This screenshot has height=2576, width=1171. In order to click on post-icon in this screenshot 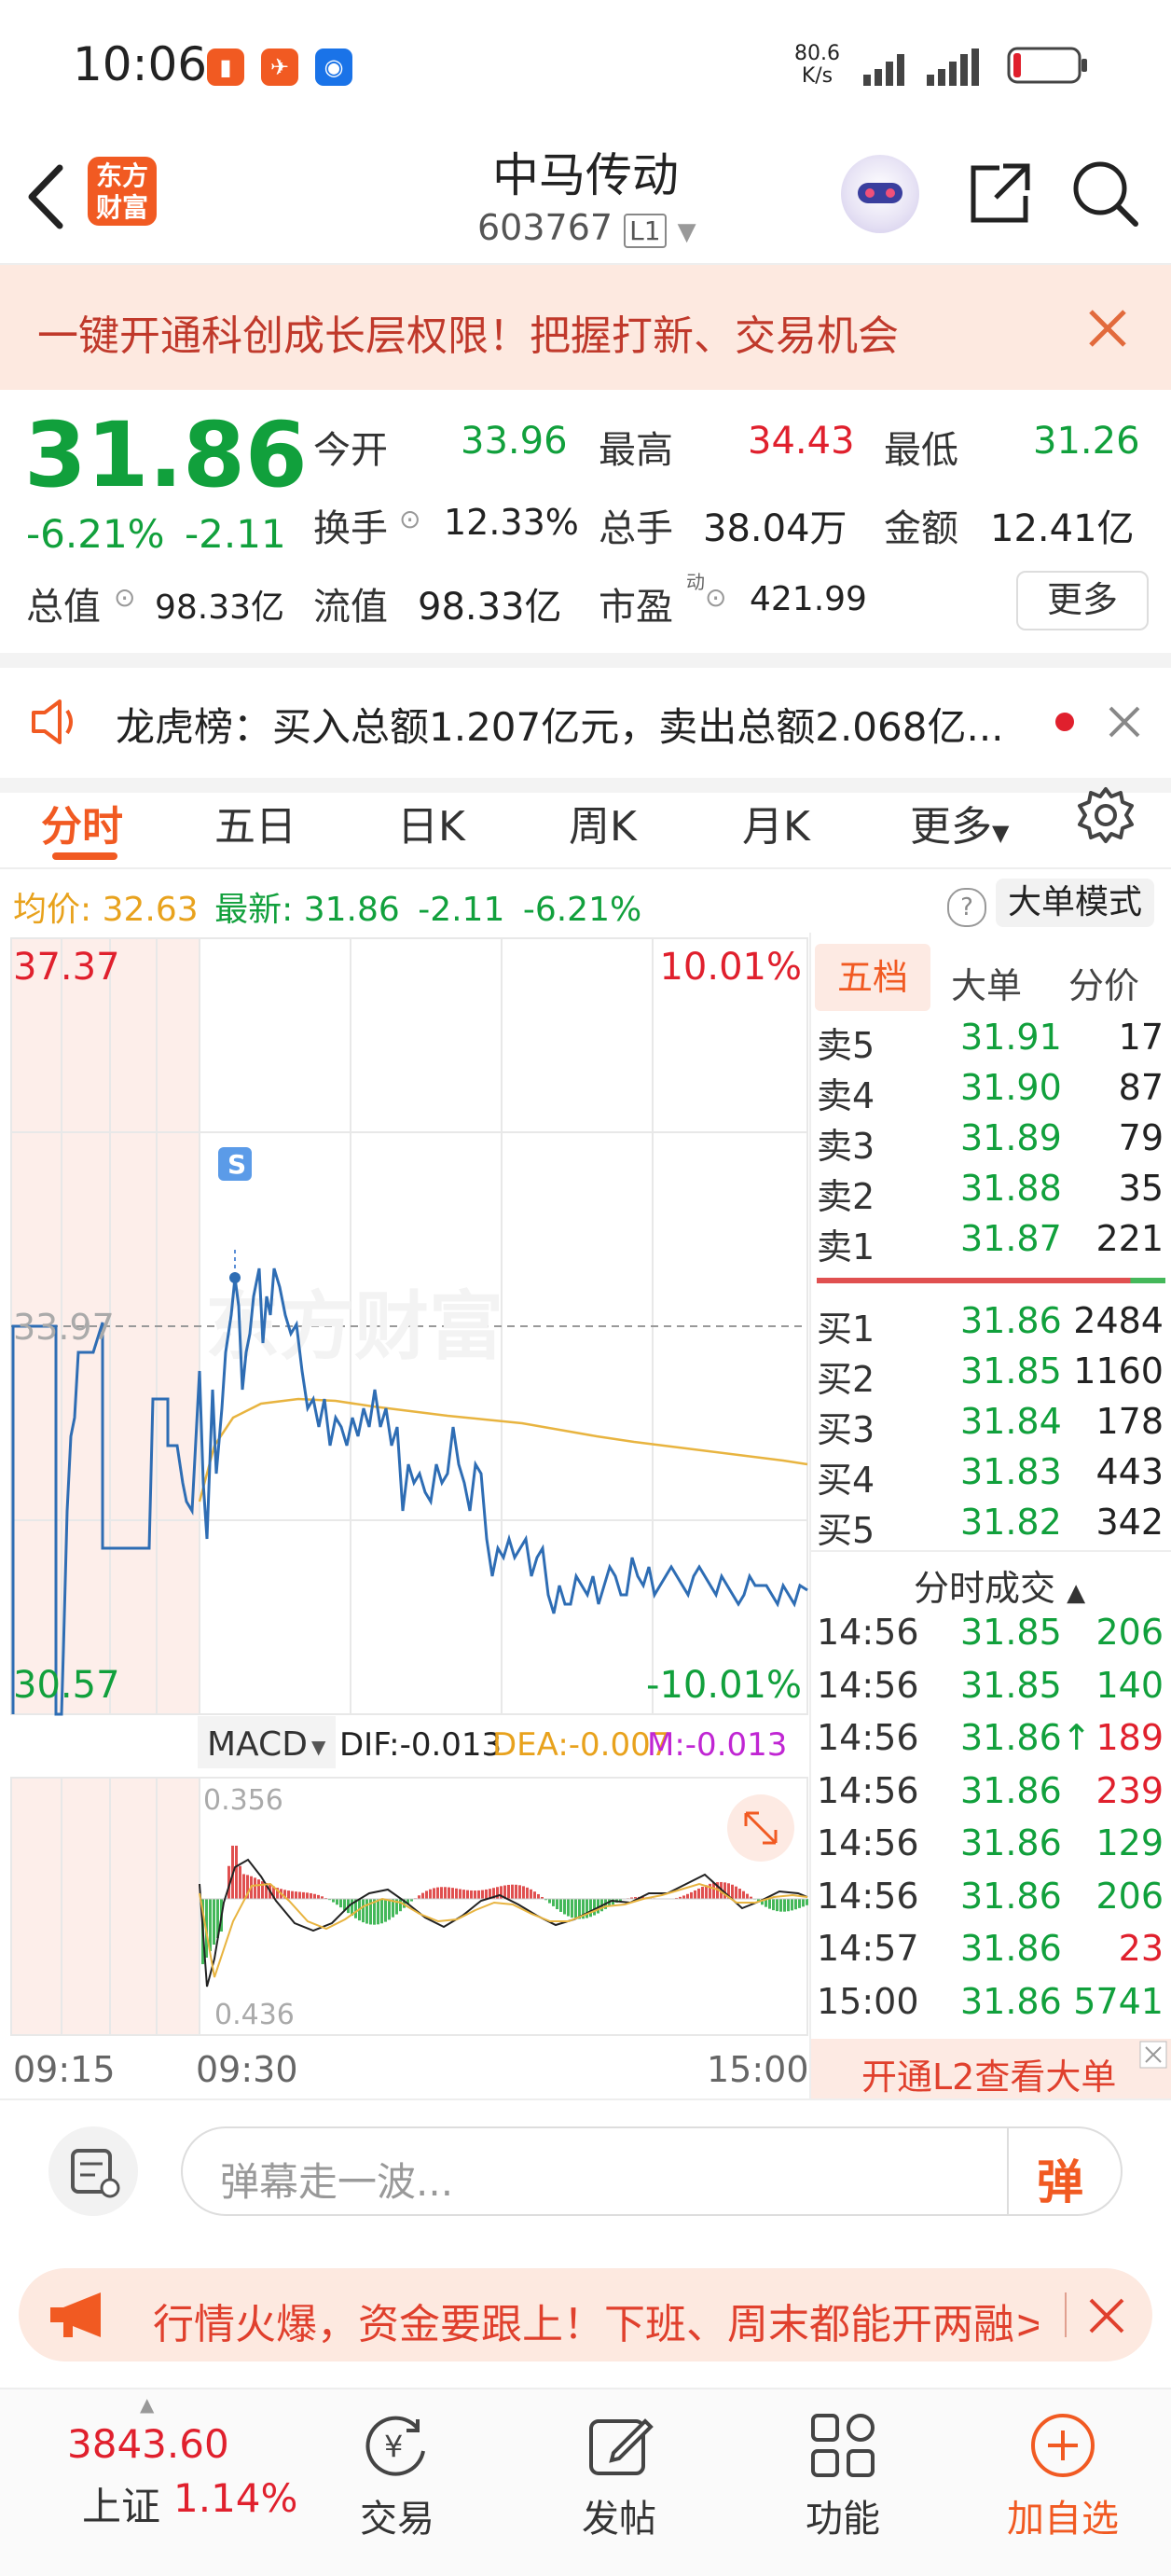, I will do `click(621, 2445)`.